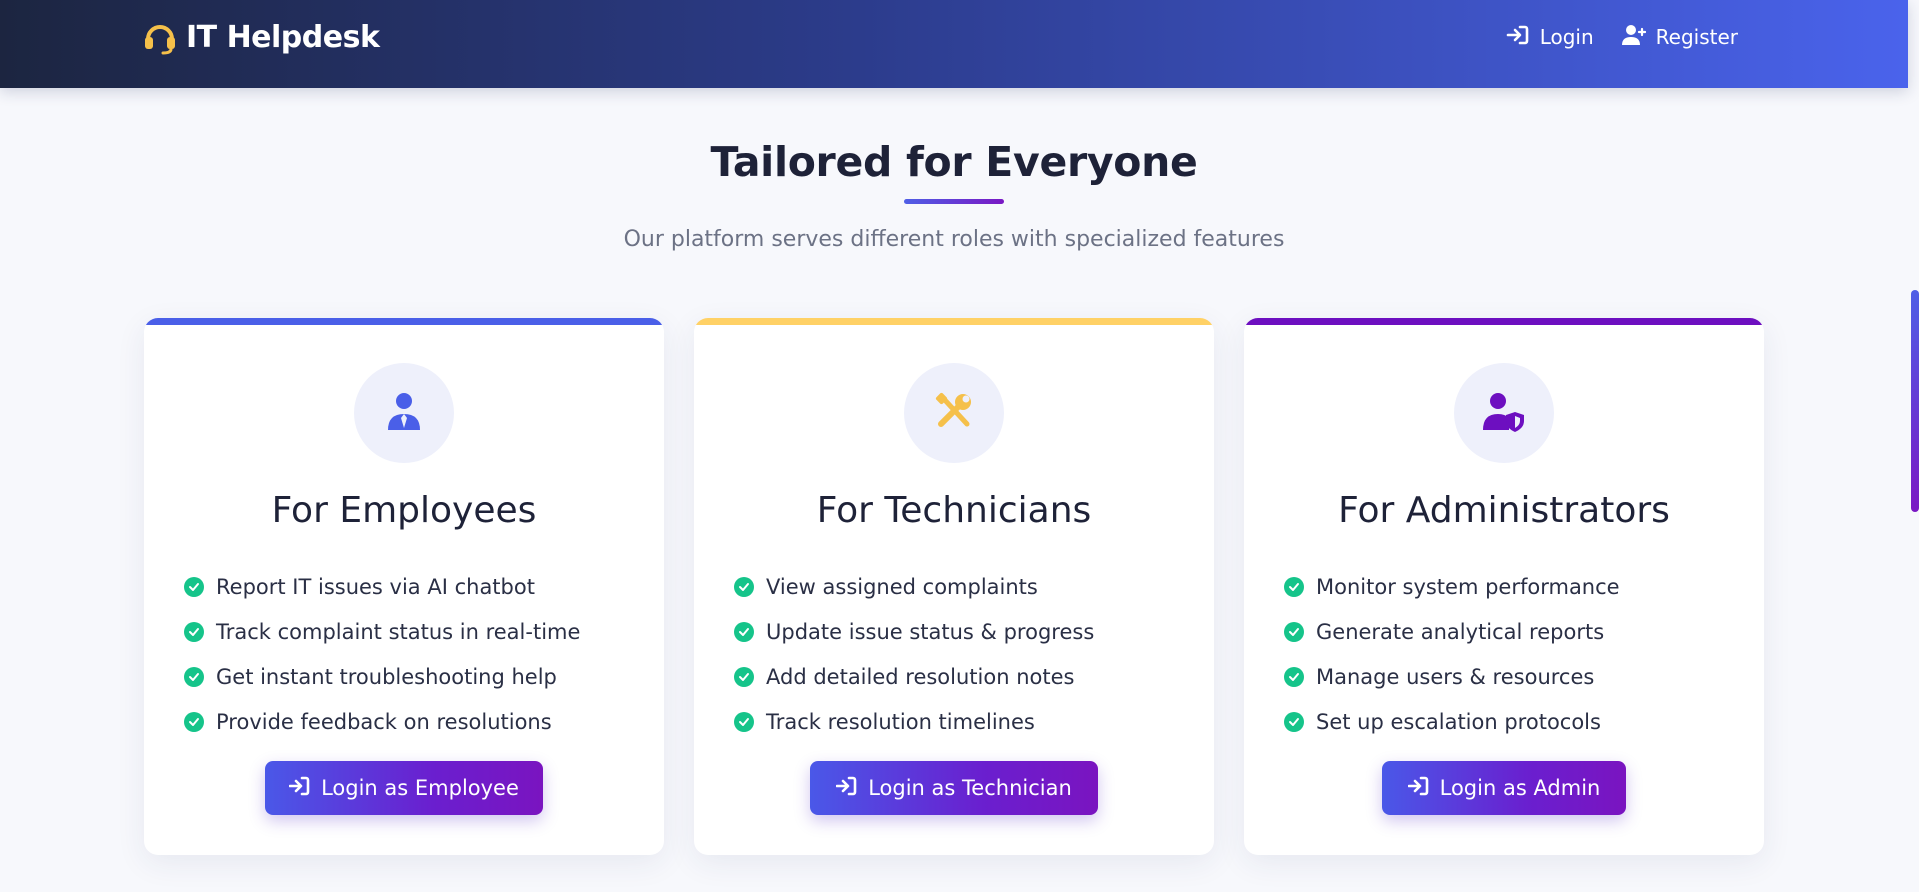  I want to click on brand-logo: IT Helpdesk, so click(260, 37).